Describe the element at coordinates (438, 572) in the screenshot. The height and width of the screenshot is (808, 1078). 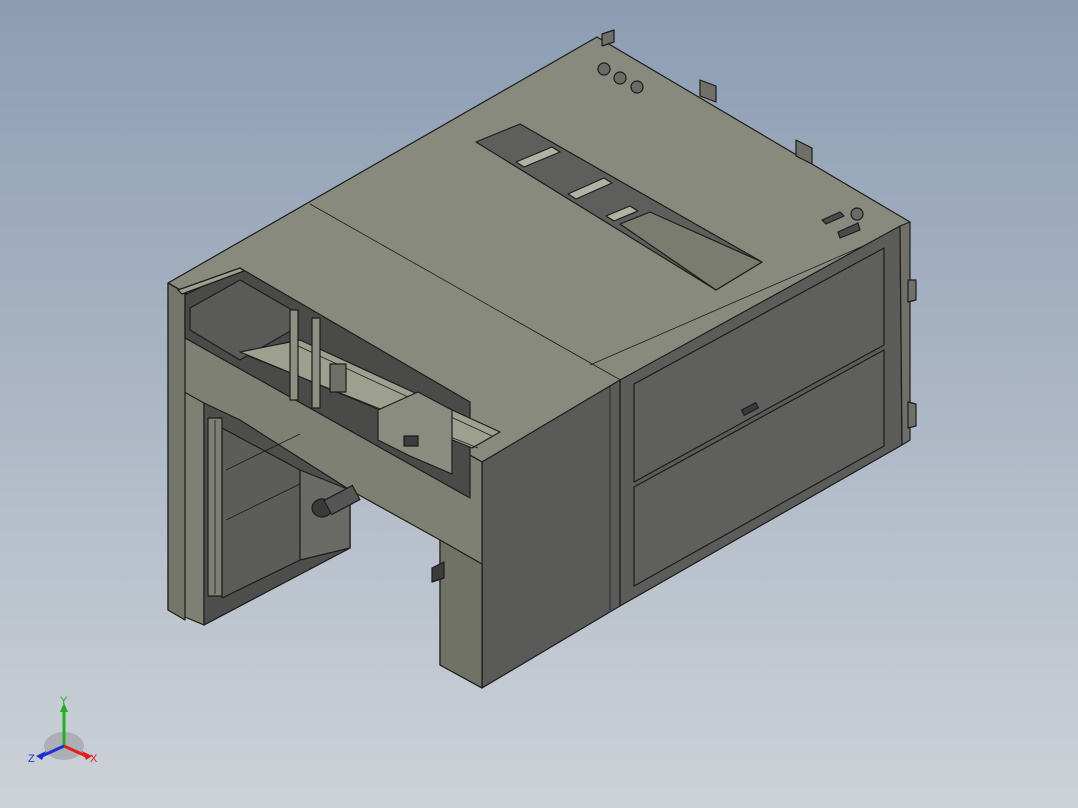
I see `floor-bracket` at that location.